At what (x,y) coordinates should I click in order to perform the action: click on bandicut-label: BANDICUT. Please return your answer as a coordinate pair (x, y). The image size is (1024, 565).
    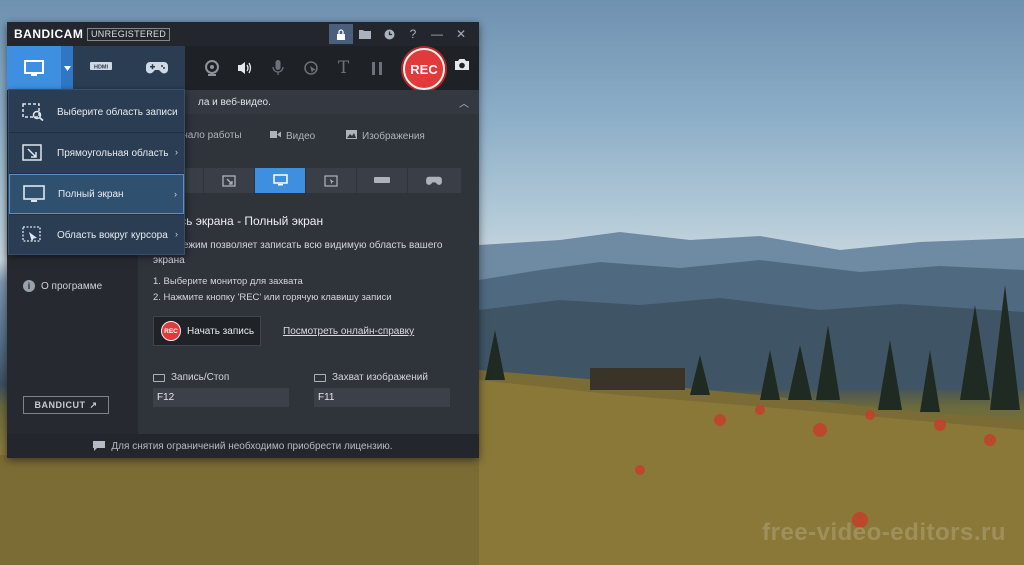
    Looking at the image, I should click on (60, 405).